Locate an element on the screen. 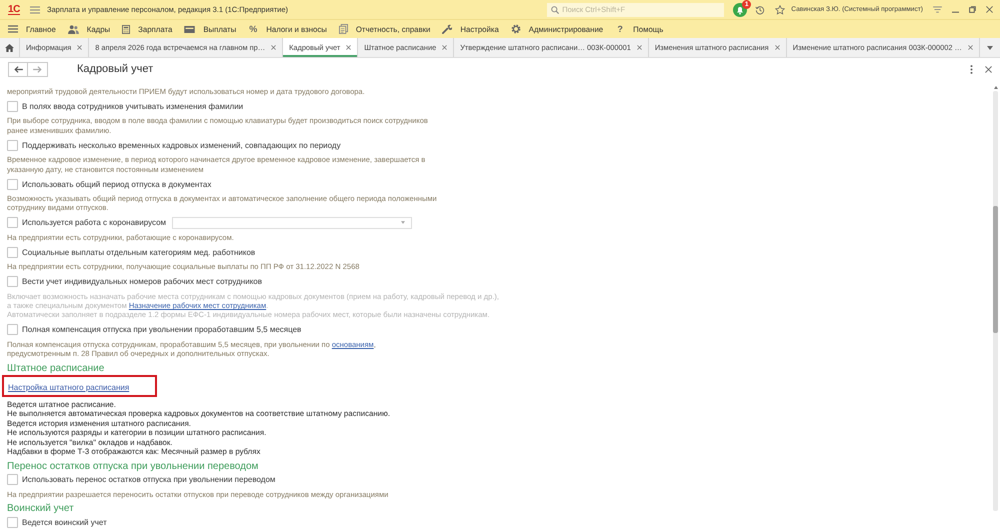 This screenshot has height=530, width=1000. search-icon is located at coordinates (555, 10).